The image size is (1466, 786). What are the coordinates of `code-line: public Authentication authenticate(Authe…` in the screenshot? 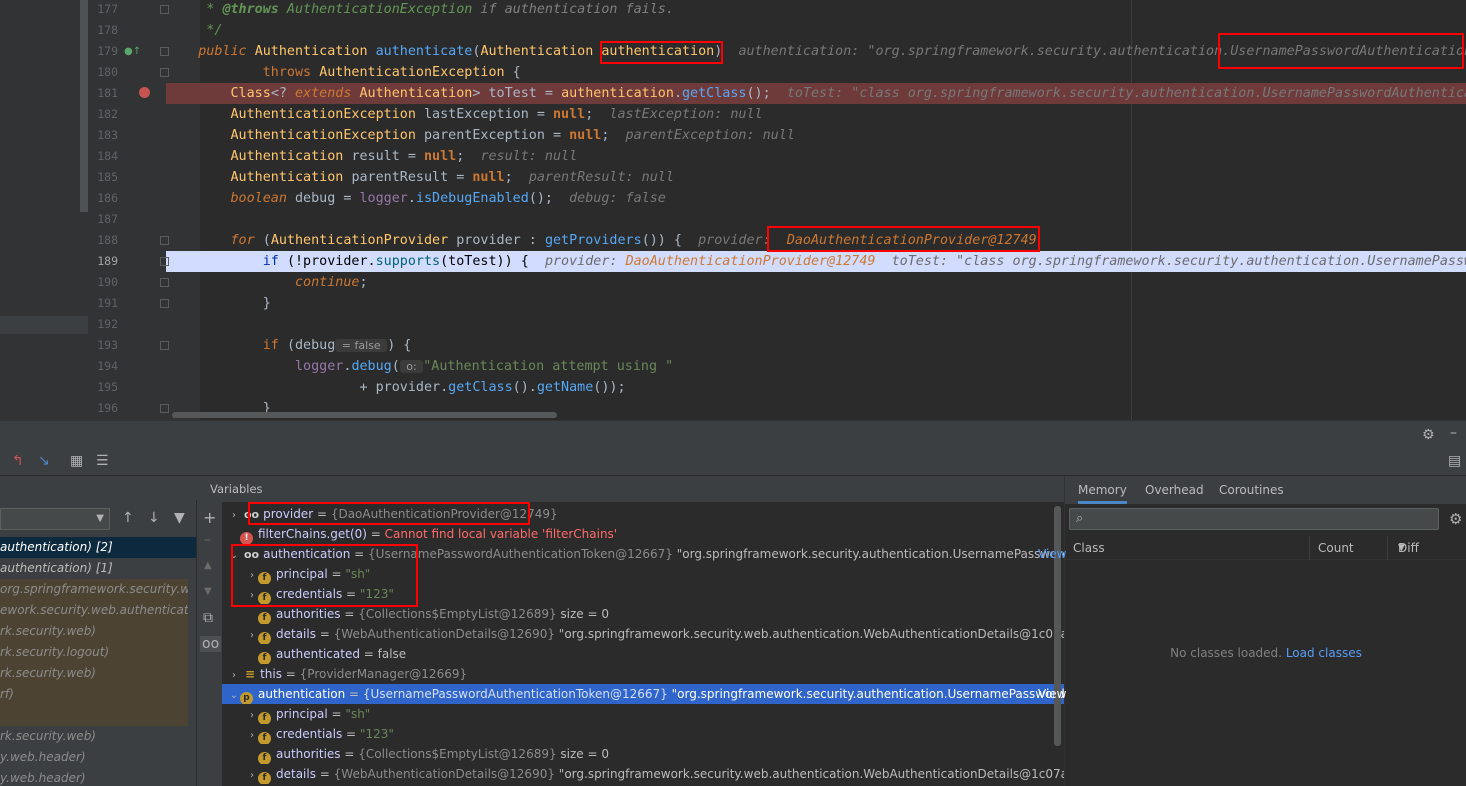 It's located at (816, 51).